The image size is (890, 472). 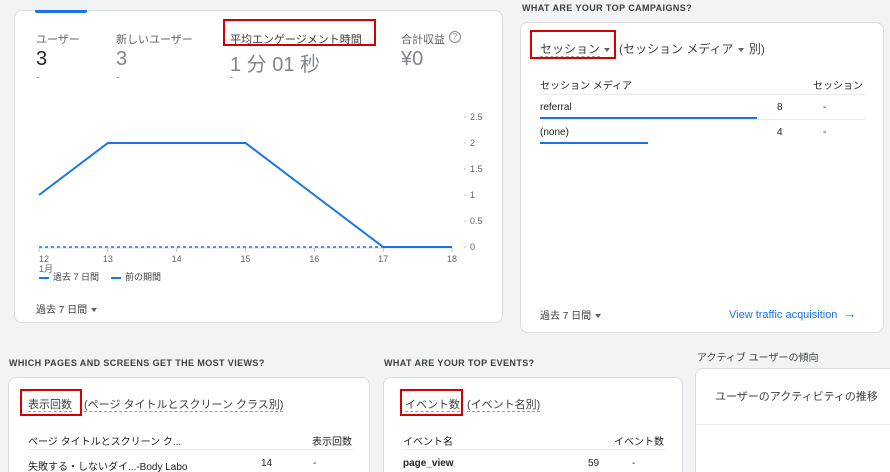 What do you see at coordinates (383, 259) in the screenshot?
I see `x-tick-label: 17` at bounding box center [383, 259].